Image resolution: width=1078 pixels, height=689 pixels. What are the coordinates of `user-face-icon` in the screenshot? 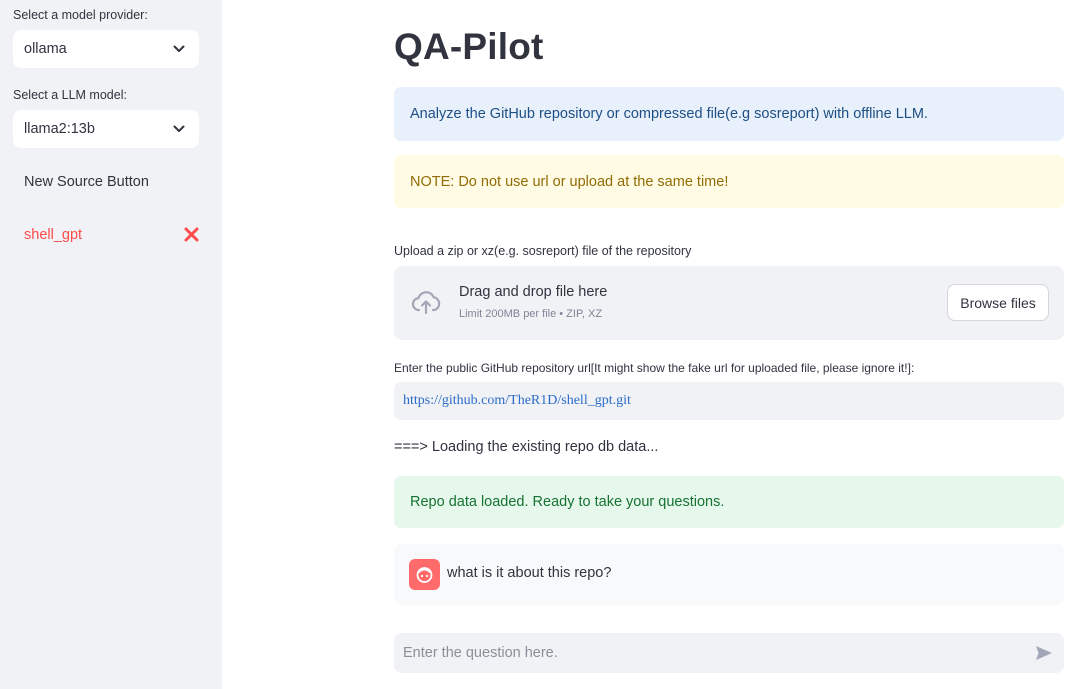 It's located at (424, 575).